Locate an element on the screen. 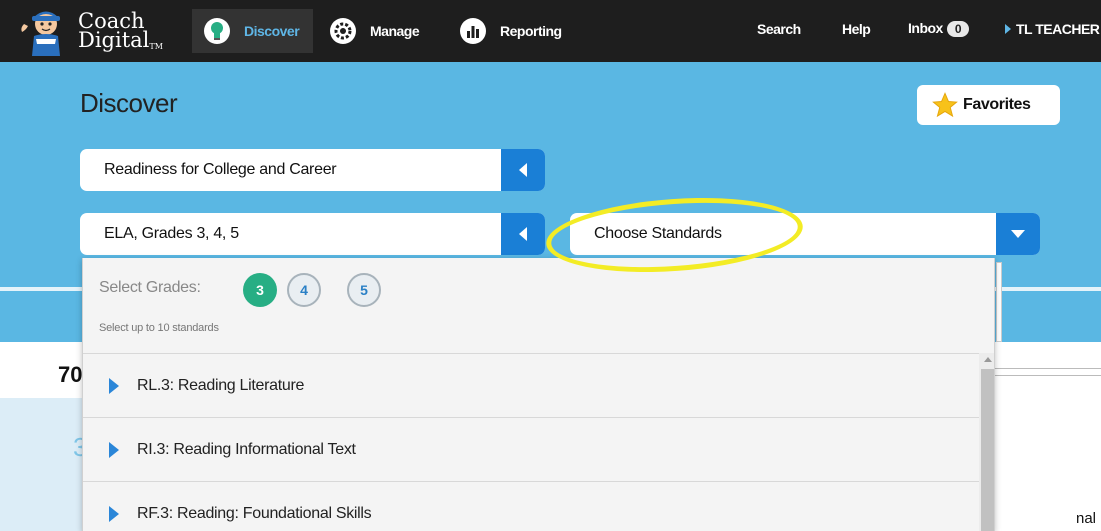 The image size is (1101, 531). brand-logo: Coach DigitalTM is located at coordinates (90, 31).